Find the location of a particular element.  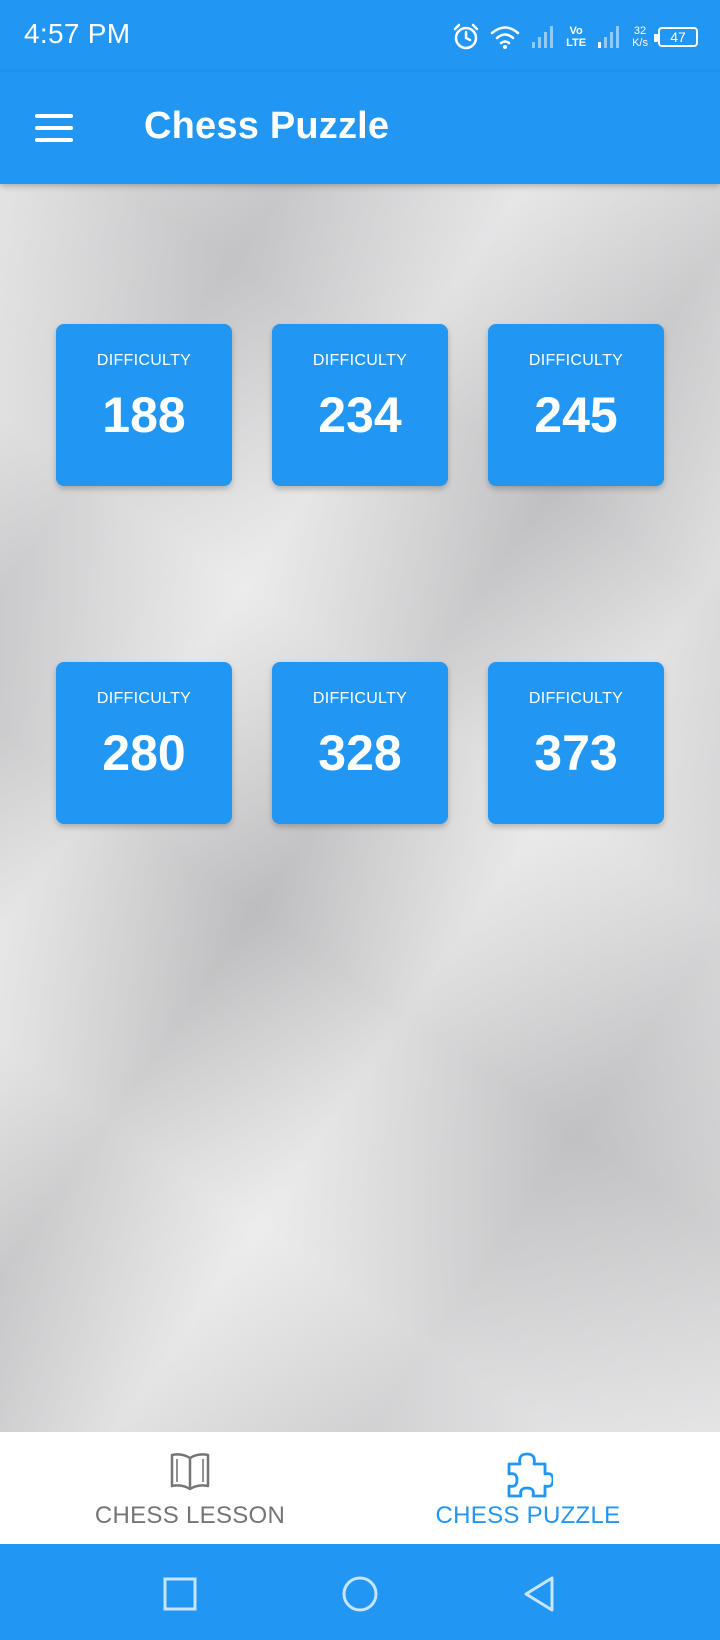

battery-level: 47 is located at coordinates (678, 37).